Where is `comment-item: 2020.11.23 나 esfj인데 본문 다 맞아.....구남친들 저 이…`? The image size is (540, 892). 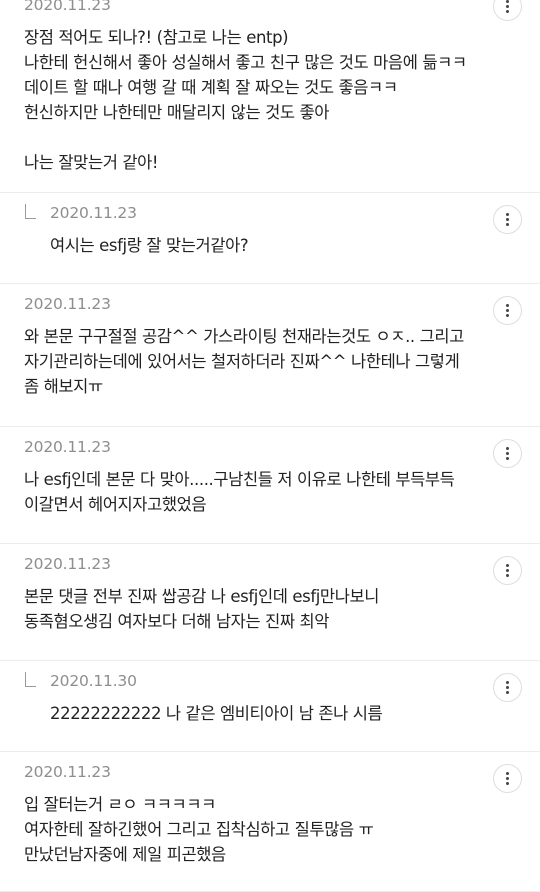 comment-item: 2020.11.23 나 esfj인데 본문 다 맞아.....구남친들 저 이… is located at coordinates (270, 485).